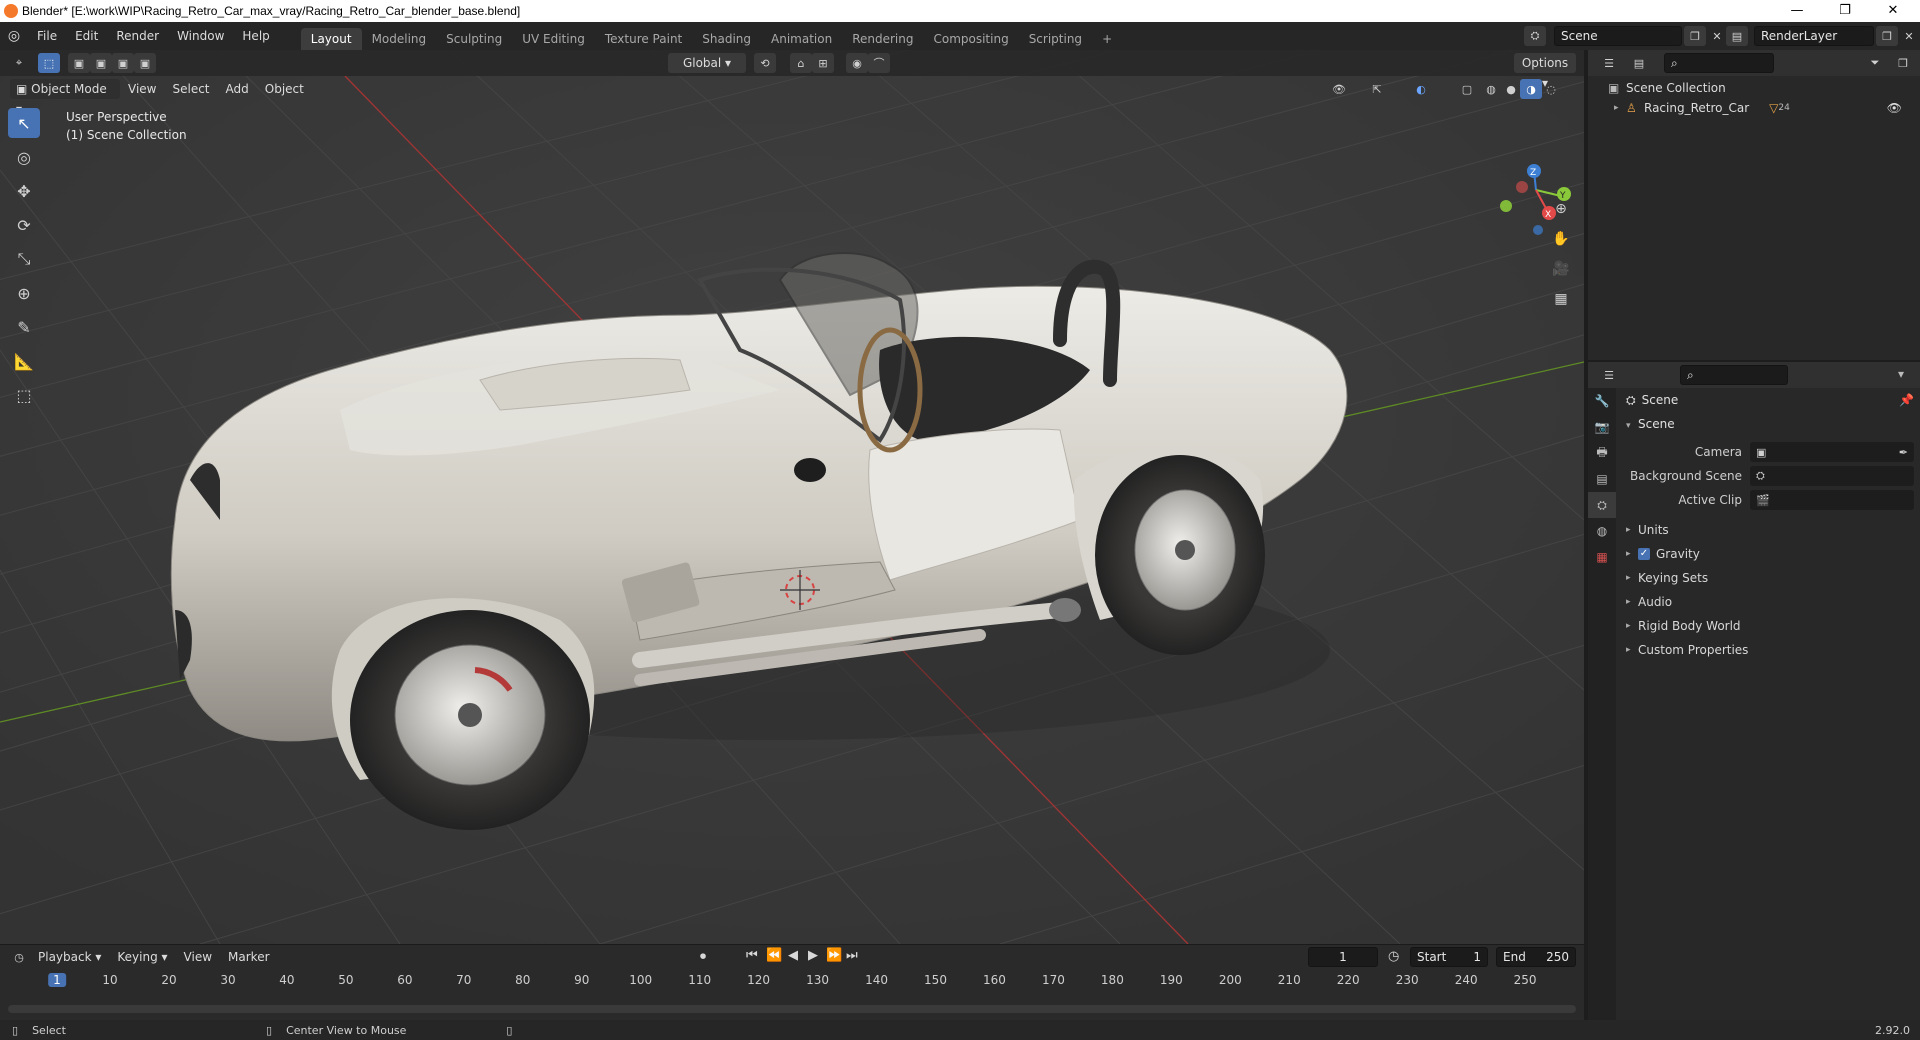 The width and height of the screenshot is (1920, 1040). Describe the element at coordinates (1421, 89) in the screenshot. I see `overlays-icon: ◐` at that location.